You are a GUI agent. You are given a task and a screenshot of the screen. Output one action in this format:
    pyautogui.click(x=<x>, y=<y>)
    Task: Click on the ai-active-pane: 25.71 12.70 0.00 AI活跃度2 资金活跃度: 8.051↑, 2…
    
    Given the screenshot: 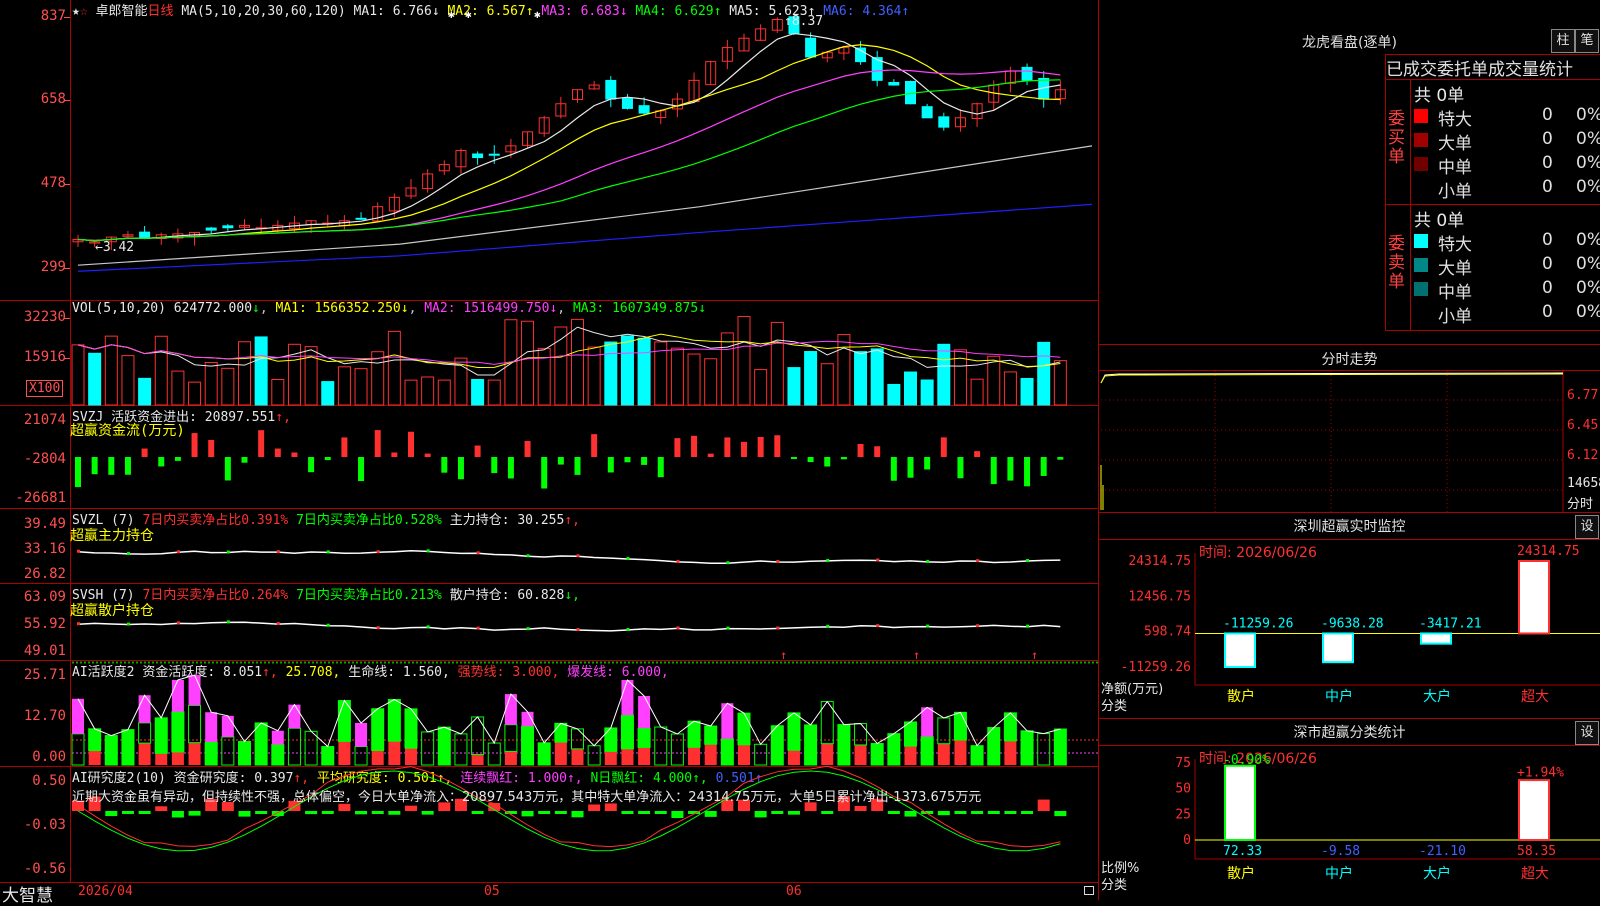 What is the action you would take?
    pyautogui.click(x=549, y=707)
    